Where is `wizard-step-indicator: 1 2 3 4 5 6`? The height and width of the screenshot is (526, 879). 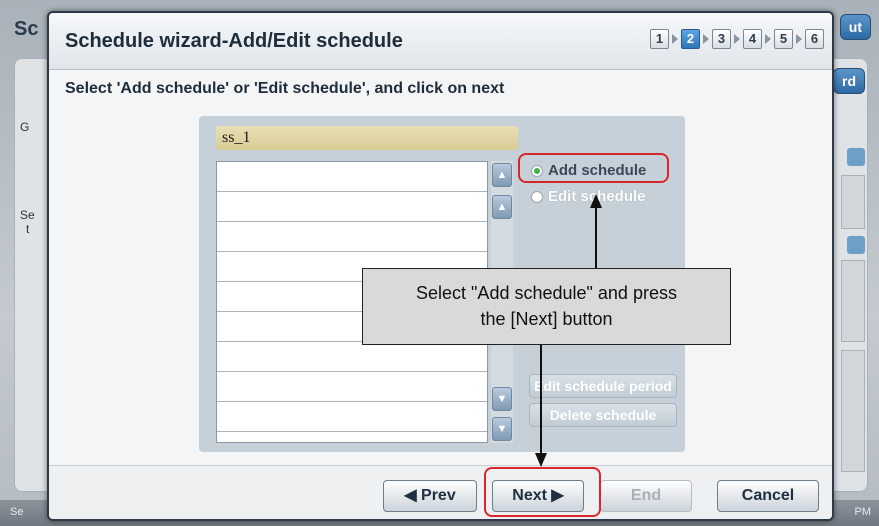 wizard-step-indicator: 1 2 3 4 5 6 is located at coordinates (737, 39).